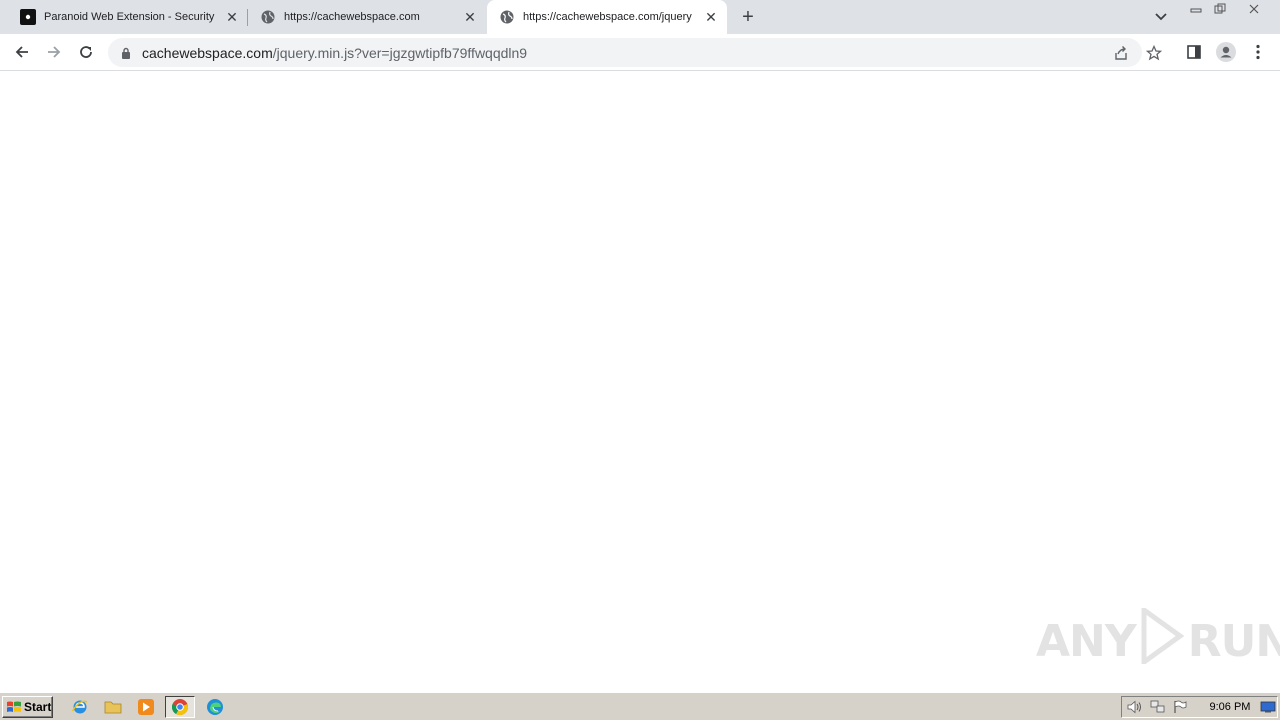 The height and width of the screenshot is (720, 1280). What do you see at coordinates (1158, 707) in the screenshot?
I see `network-icon` at bounding box center [1158, 707].